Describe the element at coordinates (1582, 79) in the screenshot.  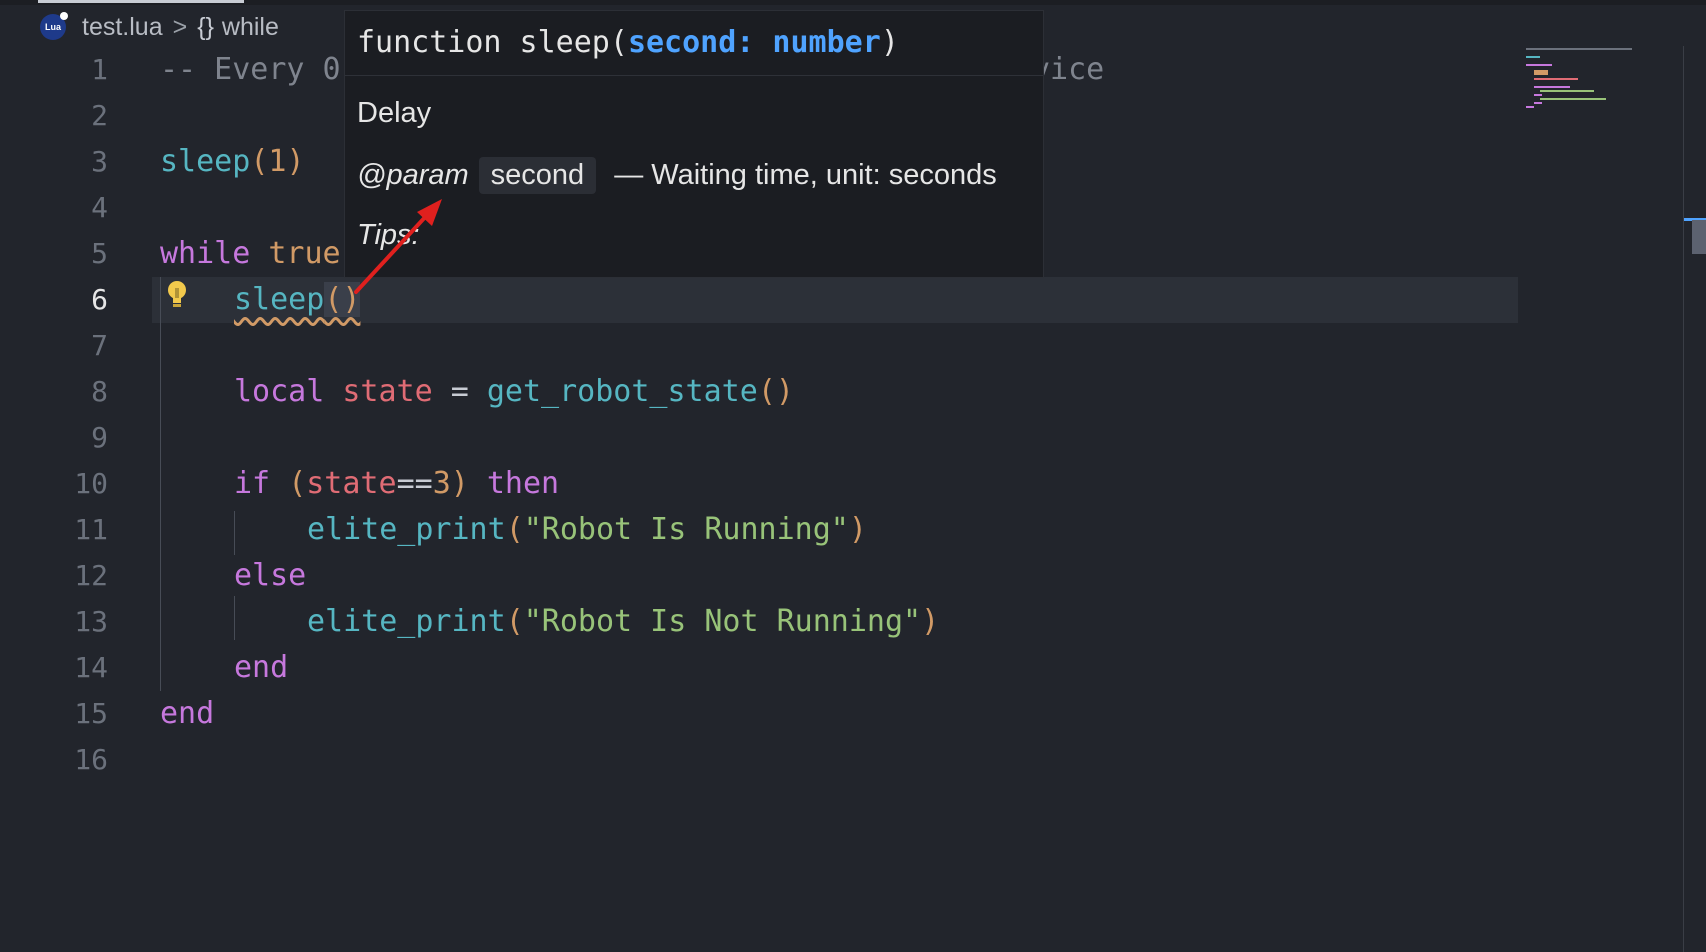
I see `minimap` at that location.